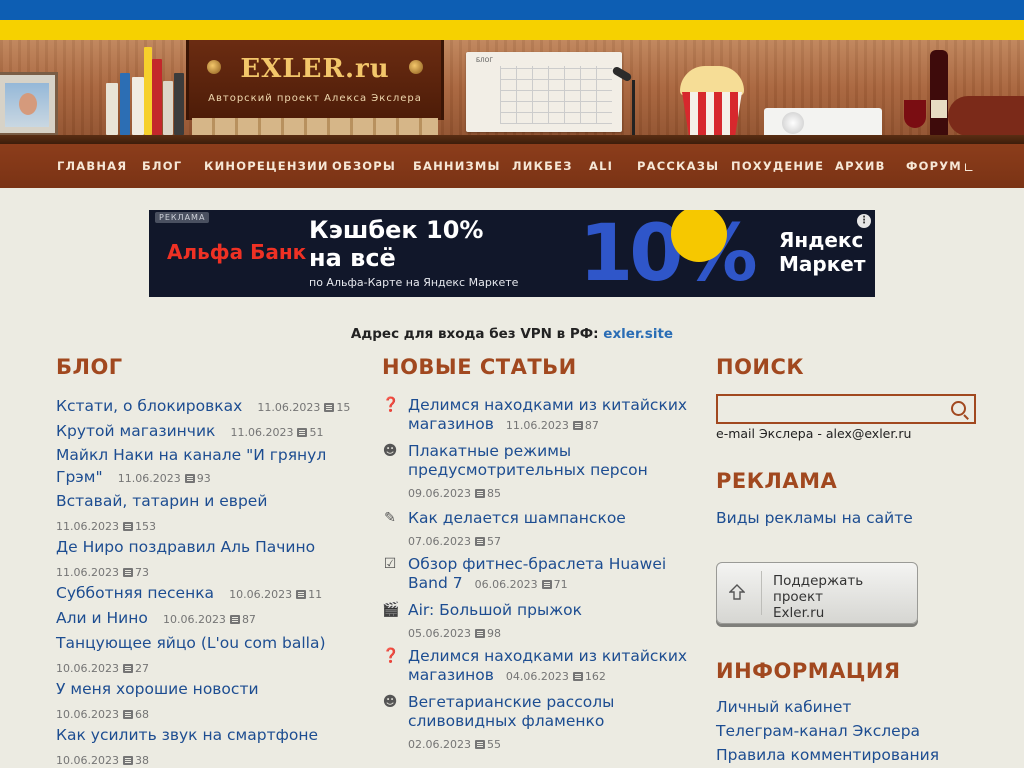 This screenshot has height=768, width=1024. I want to click on article-comments: 55, so click(494, 744).